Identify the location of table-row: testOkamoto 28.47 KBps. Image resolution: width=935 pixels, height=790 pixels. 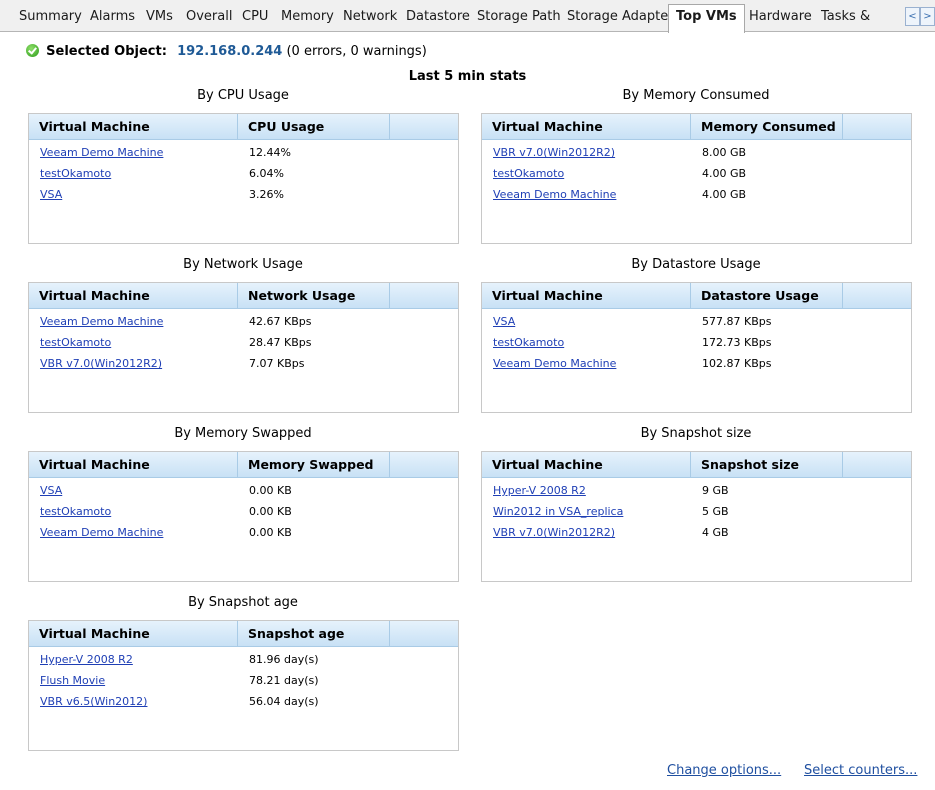
(243, 342).